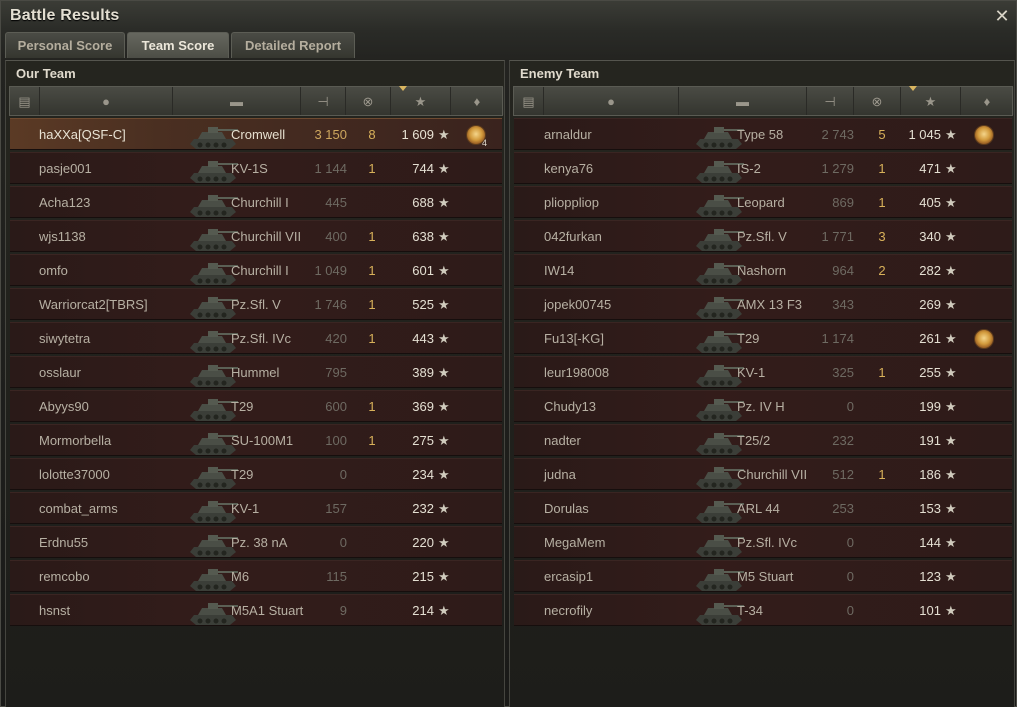 The image size is (1017, 707). Describe the element at coordinates (330, 304) in the screenshot. I see `damage-value: 1 746` at that location.